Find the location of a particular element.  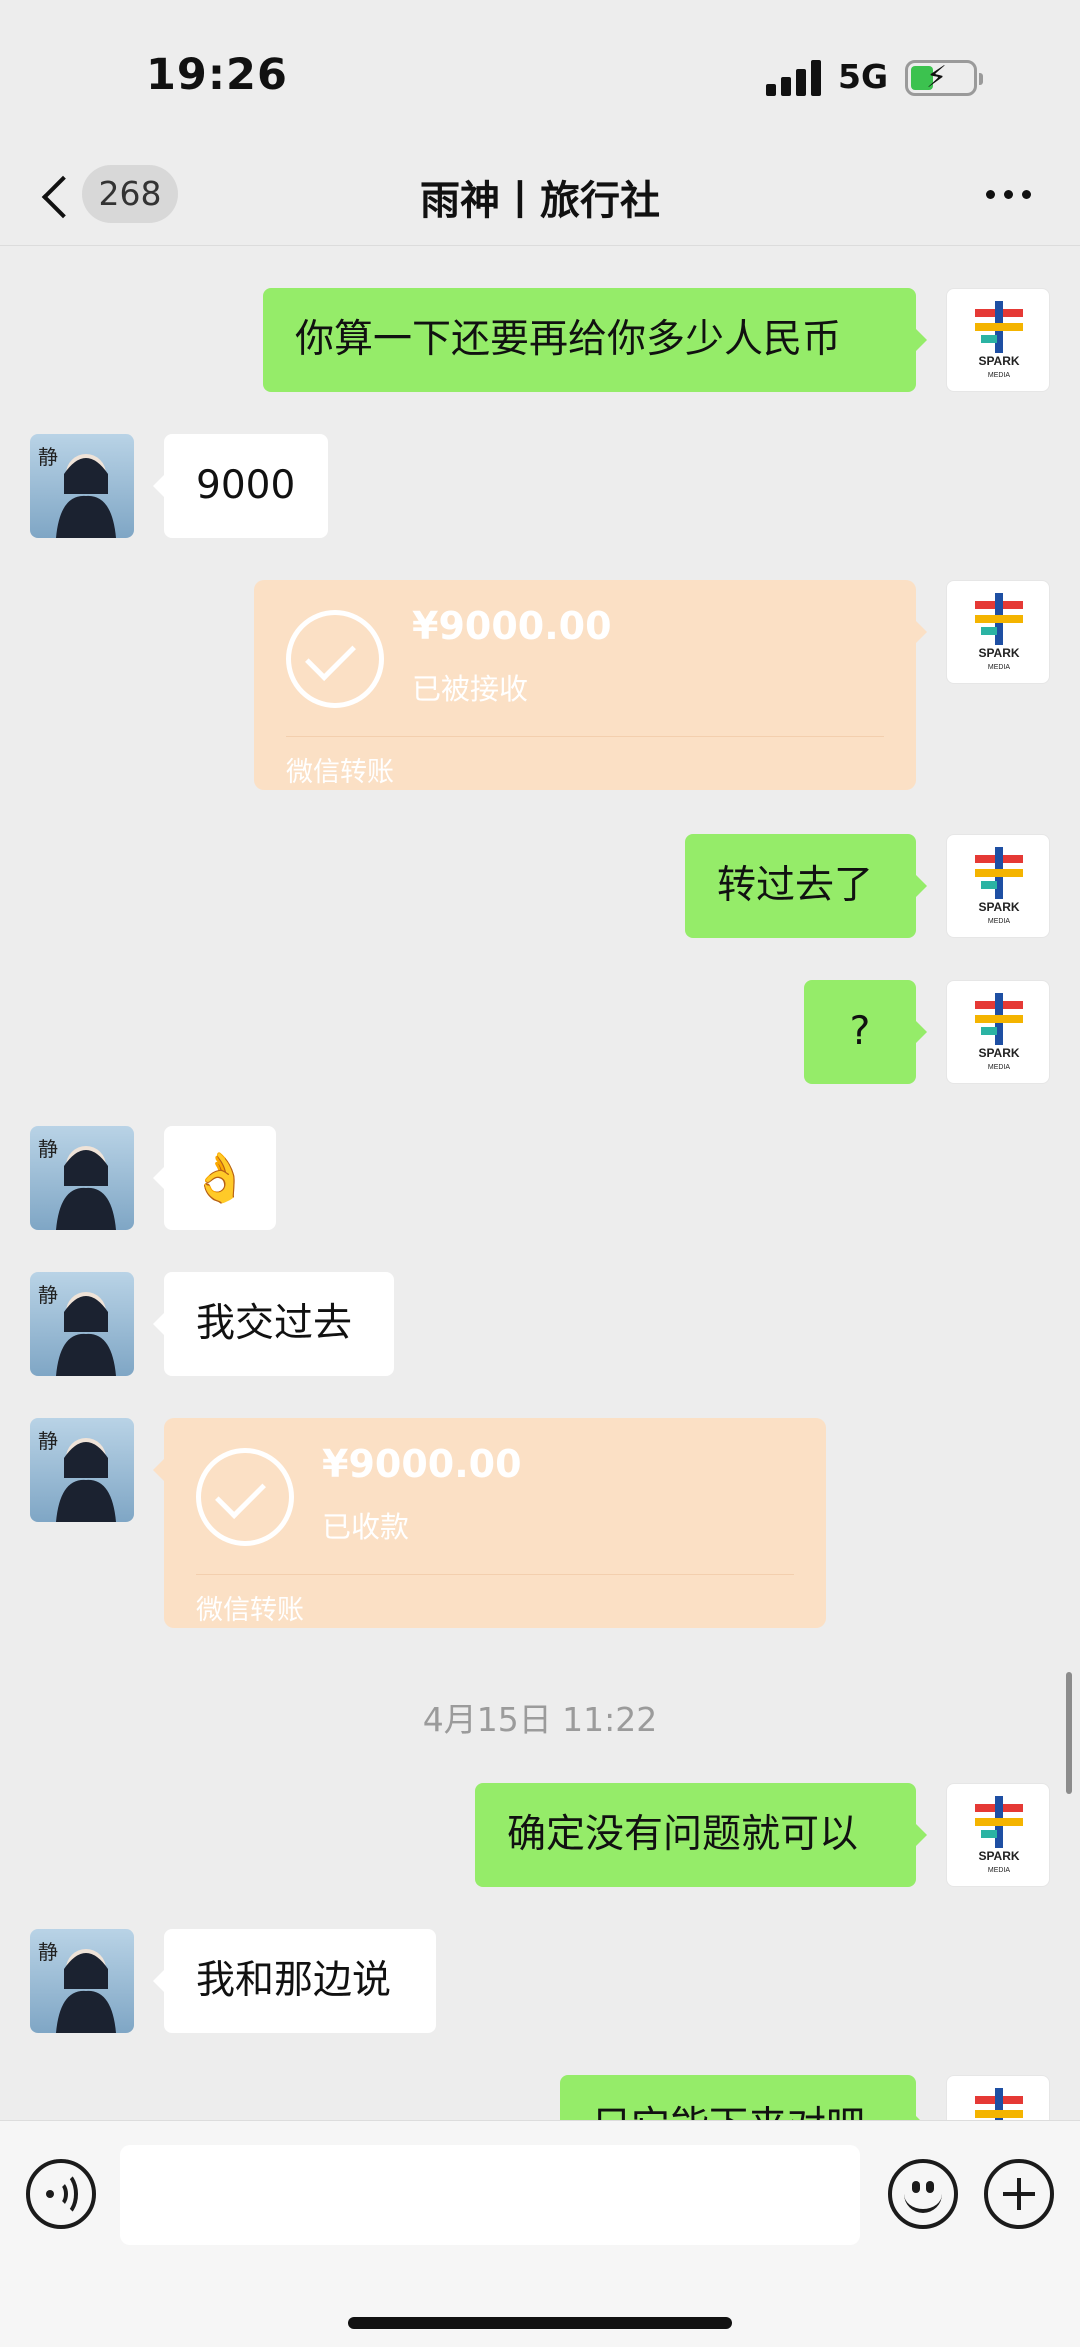

message-bubble: 确定没有问题就可以 is located at coordinates (701, 1835).